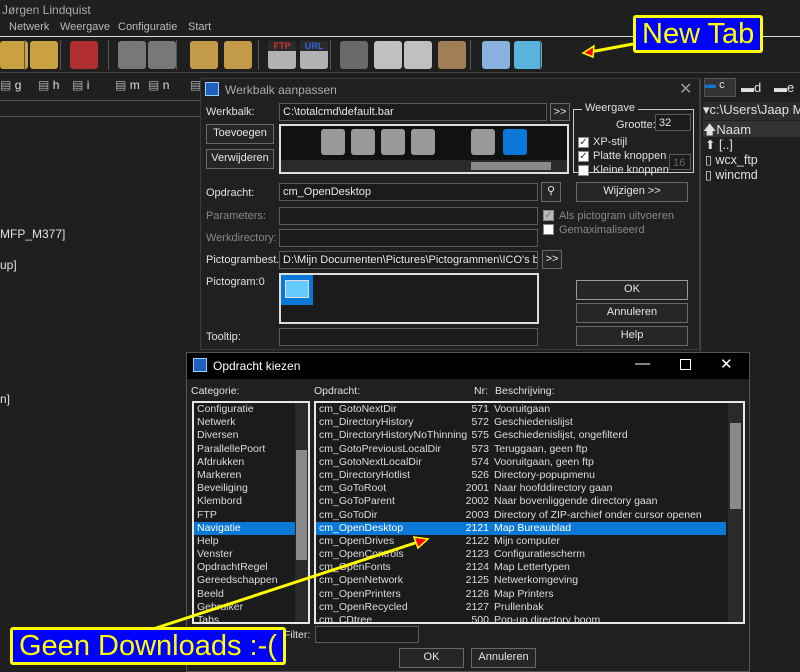 This screenshot has width=800, height=672. I want to click on url-label: URL, so click(314, 46).